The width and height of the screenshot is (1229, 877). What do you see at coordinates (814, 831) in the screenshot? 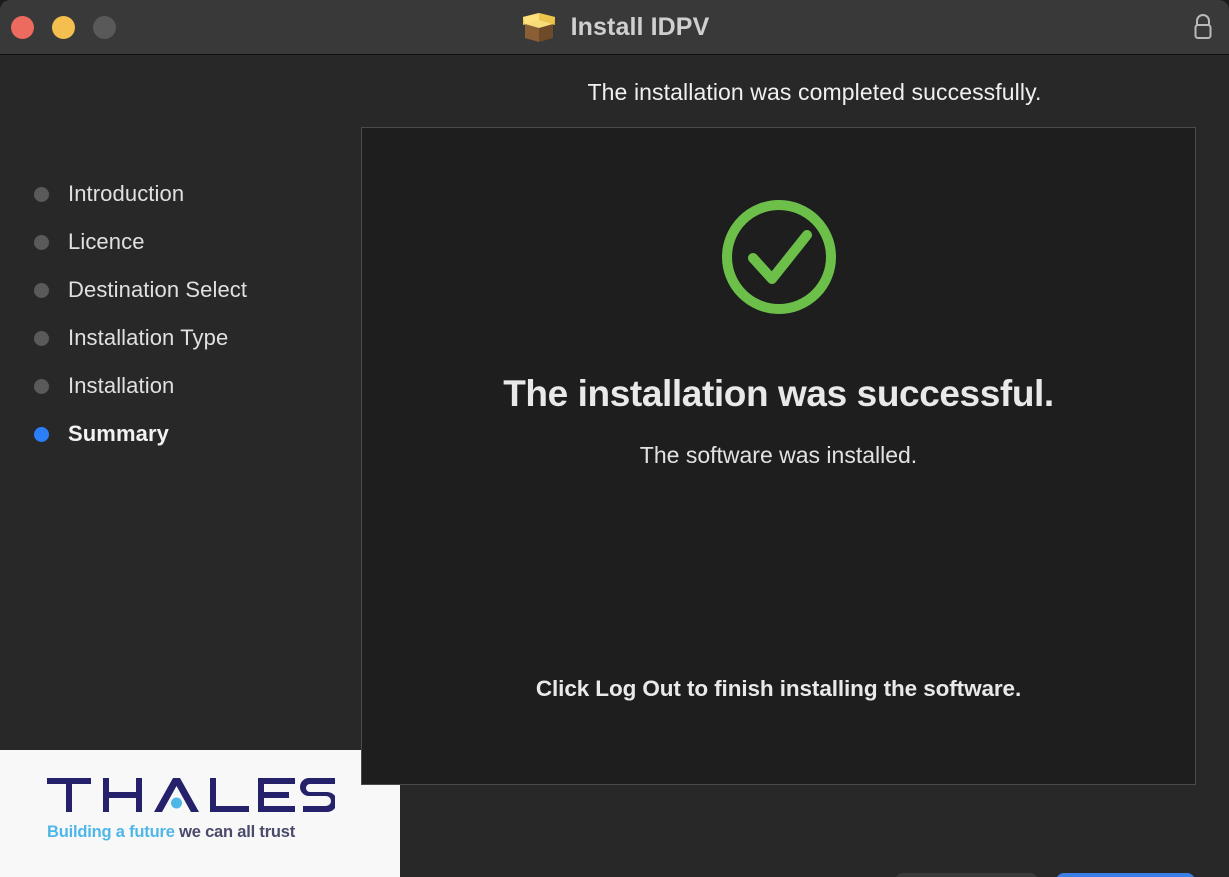
I see `installer-footer: Go Back Log Out` at bounding box center [814, 831].